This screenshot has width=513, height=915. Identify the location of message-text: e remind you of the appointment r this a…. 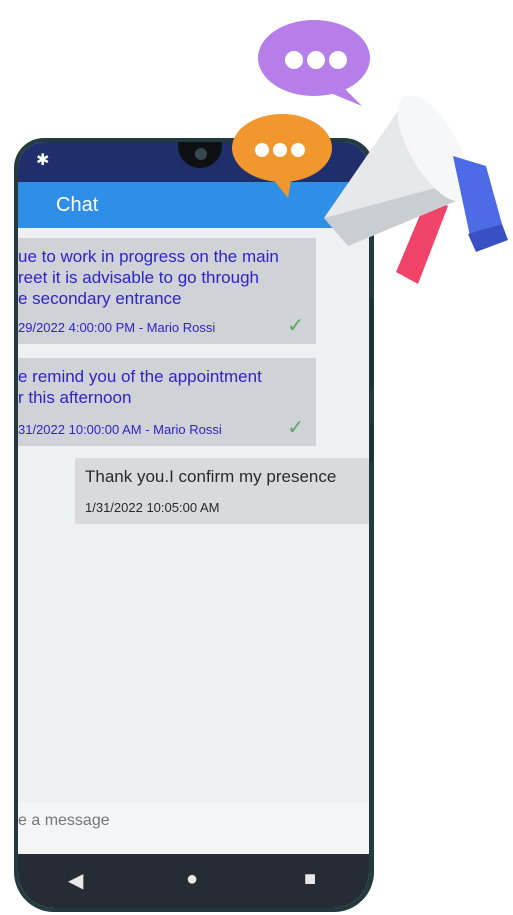
(140, 387).